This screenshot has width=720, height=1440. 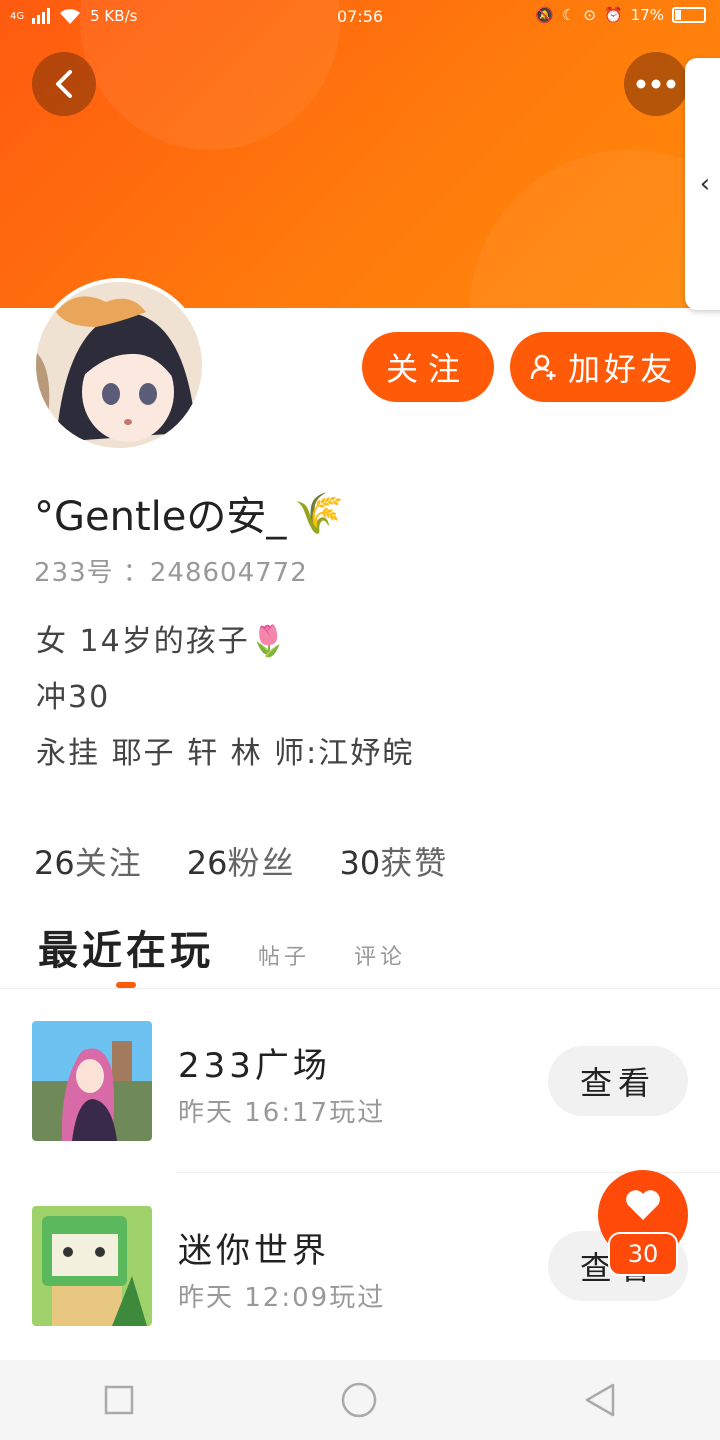 I want to click on heart-icon, so click(x=643, y=1205).